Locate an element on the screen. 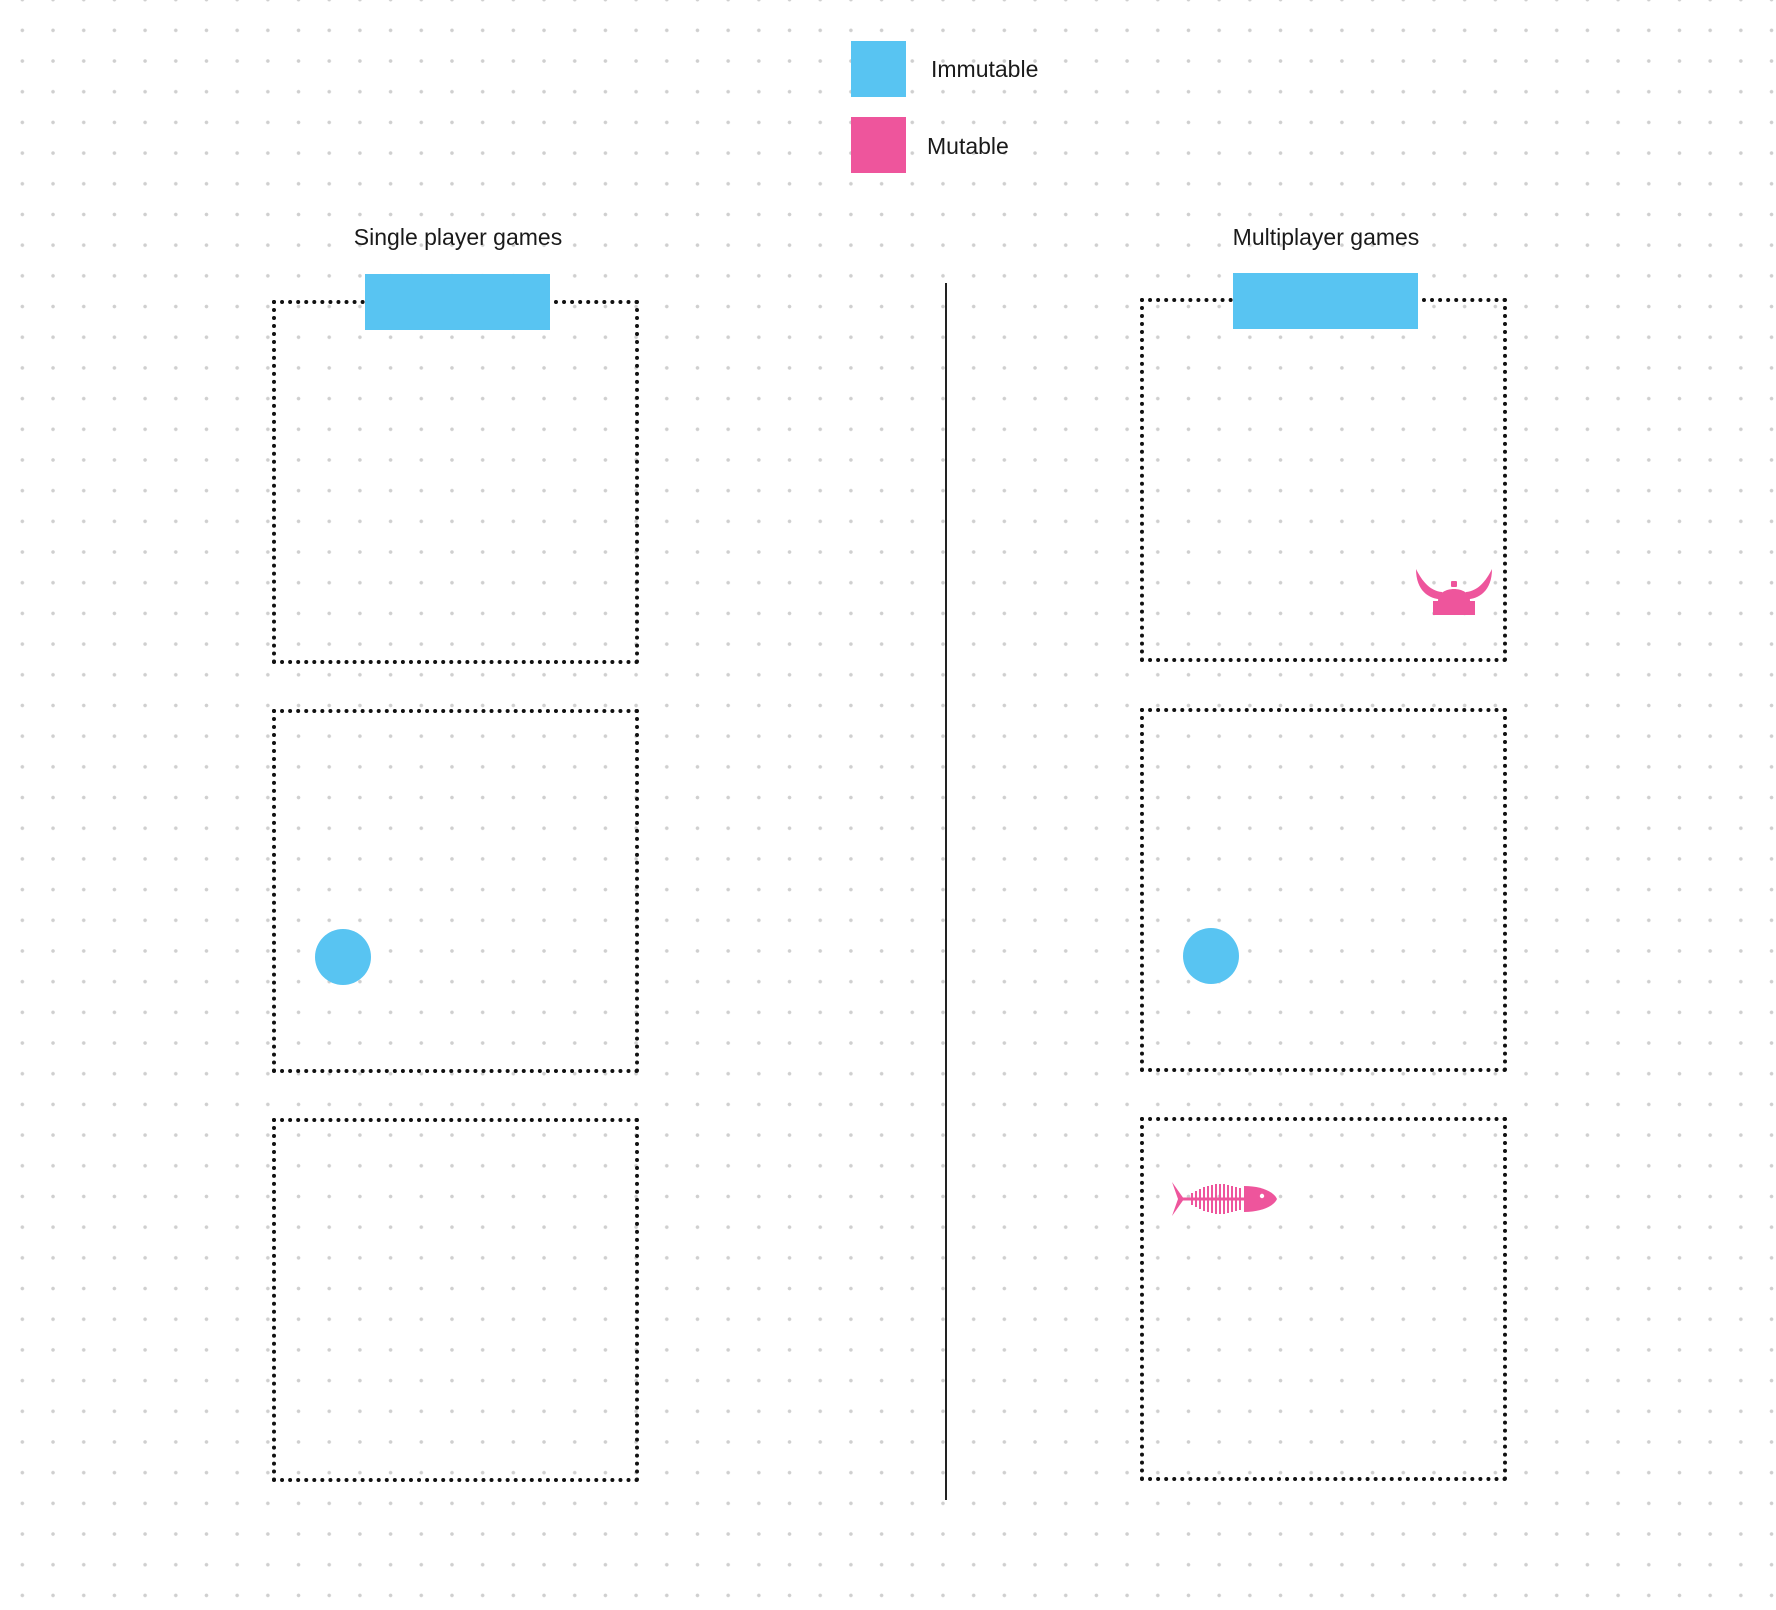  immutable-sticky-note-multi is located at coordinates (1325, 301).